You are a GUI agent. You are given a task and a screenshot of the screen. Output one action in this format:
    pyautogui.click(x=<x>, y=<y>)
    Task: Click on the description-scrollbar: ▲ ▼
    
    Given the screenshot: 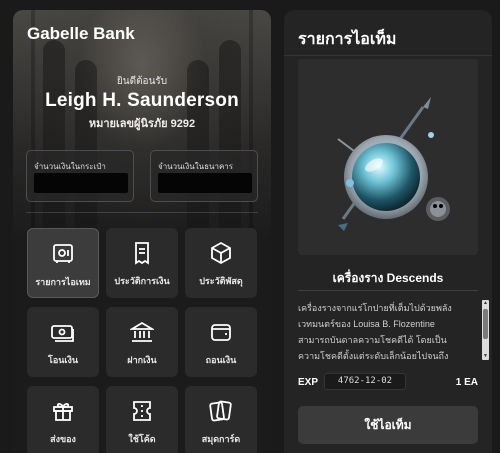 What is the action you would take?
    pyautogui.click(x=485, y=330)
    